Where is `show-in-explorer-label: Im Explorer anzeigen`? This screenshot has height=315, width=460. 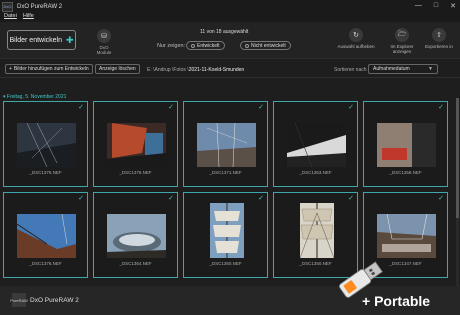 show-in-explorer-label: Im Explorer anzeigen is located at coordinates (402, 49).